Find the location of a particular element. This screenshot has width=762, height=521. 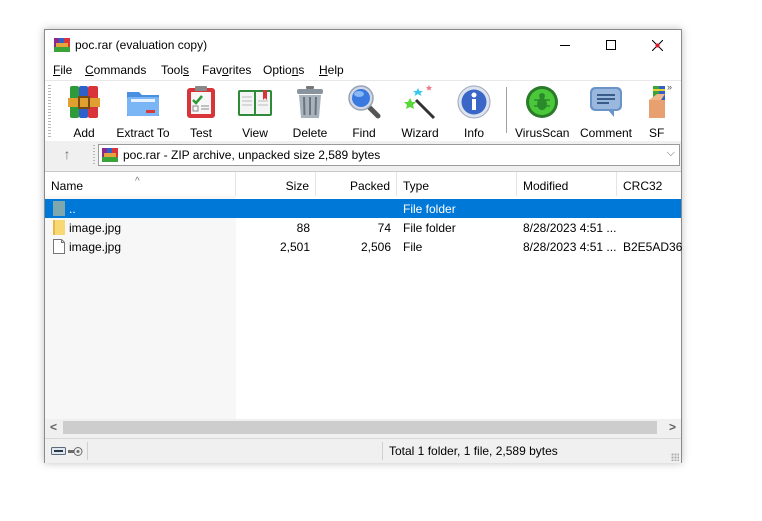

menu-tools: Tools is located at coordinates (175, 70).